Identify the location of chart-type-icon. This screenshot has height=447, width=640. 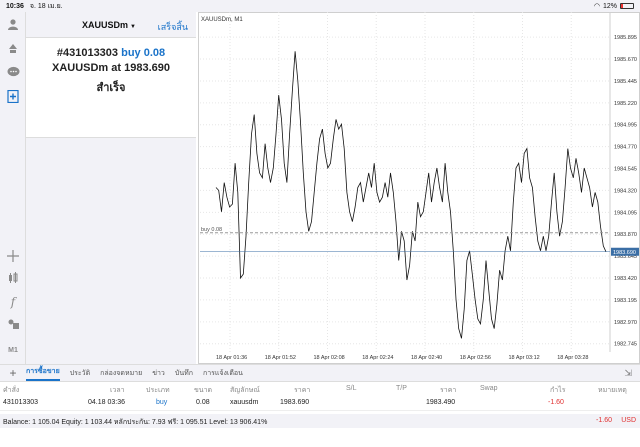
(13, 278).